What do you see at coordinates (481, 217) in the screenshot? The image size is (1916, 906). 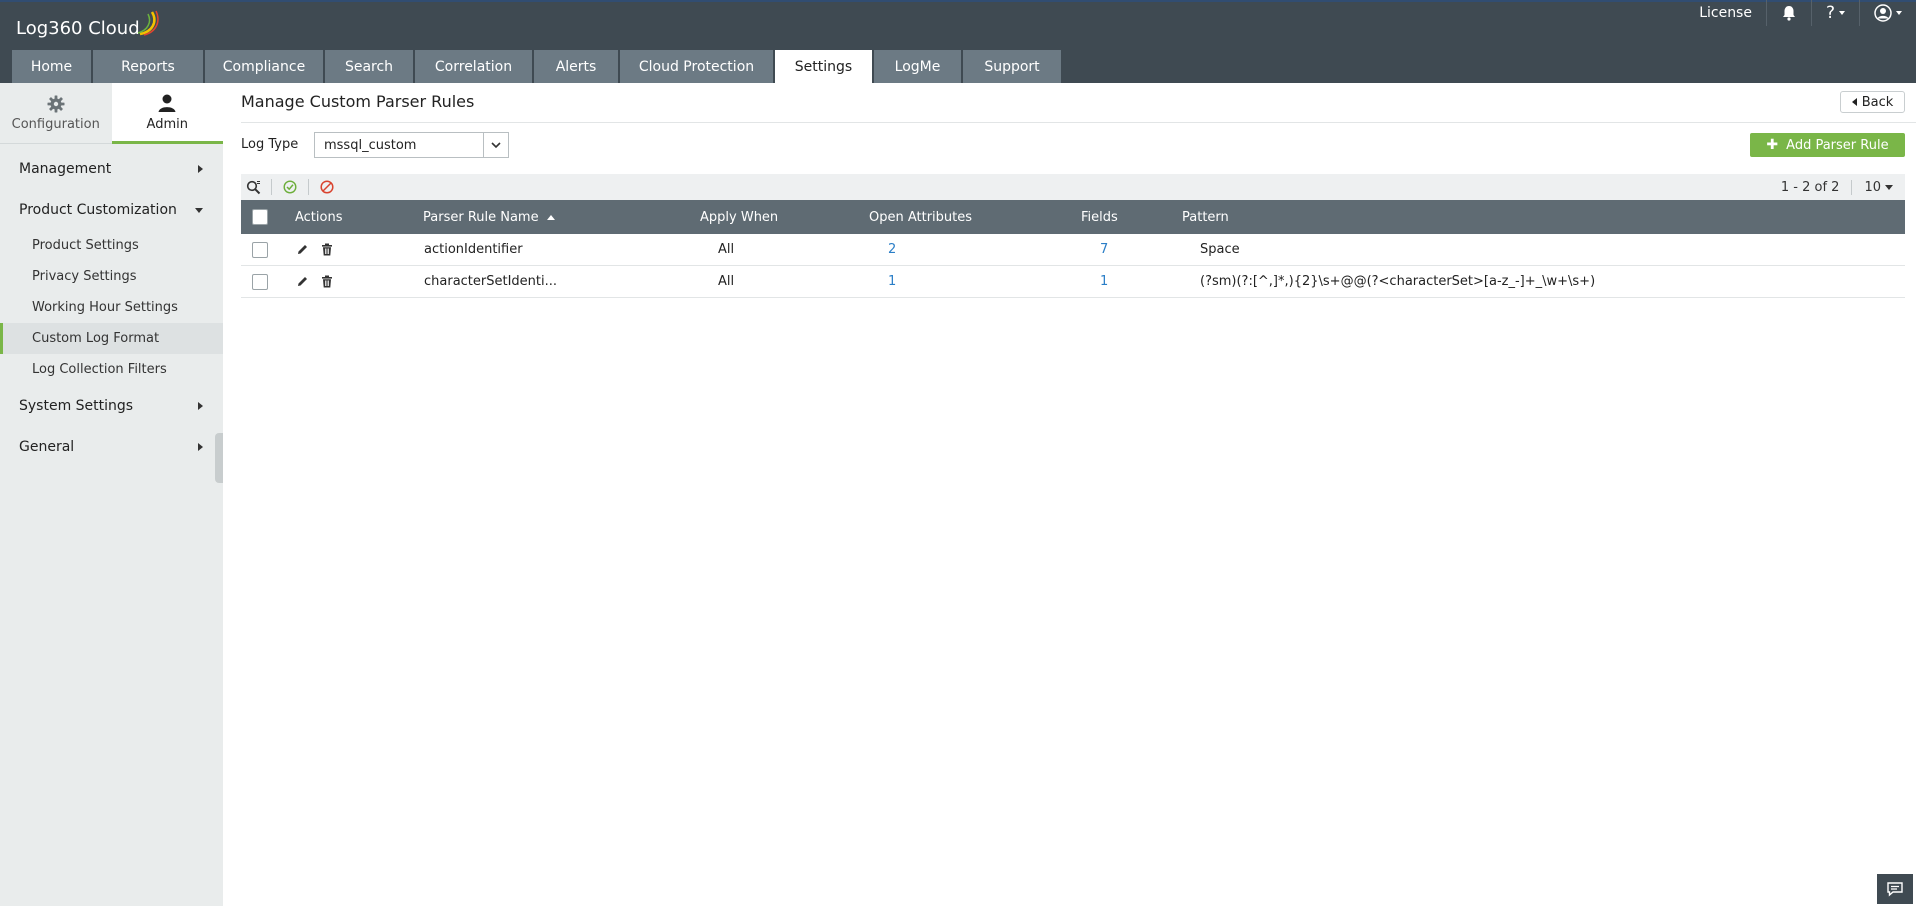 I see `column-label: Parser Rule Name` at bounding box center [481, 217].